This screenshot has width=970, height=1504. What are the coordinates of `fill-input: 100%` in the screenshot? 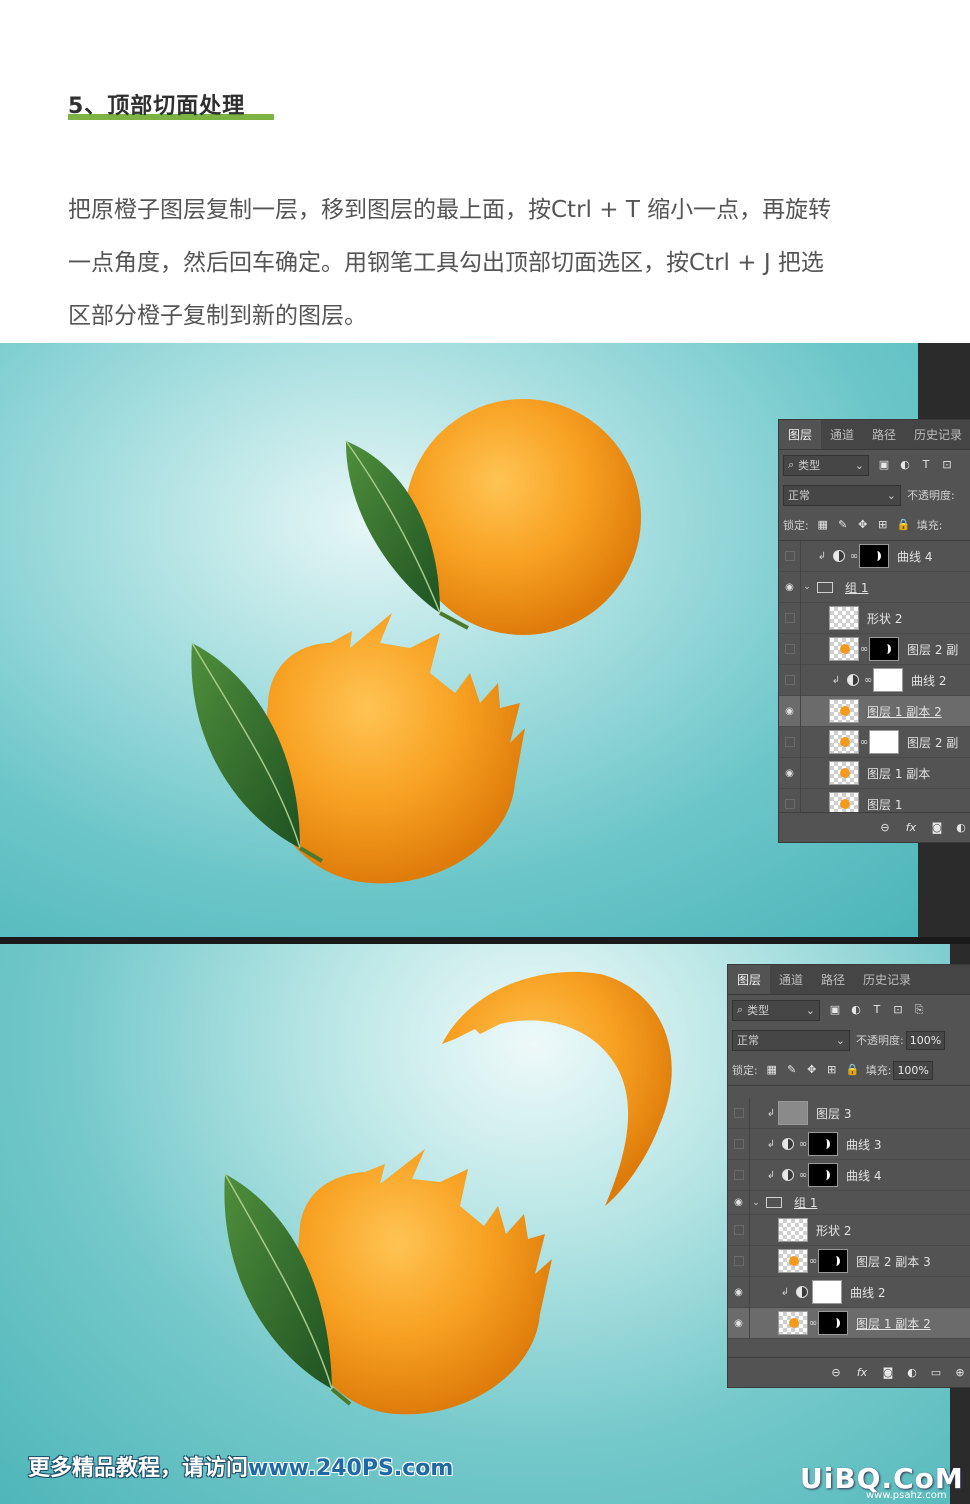 It's located at (913, 1070).